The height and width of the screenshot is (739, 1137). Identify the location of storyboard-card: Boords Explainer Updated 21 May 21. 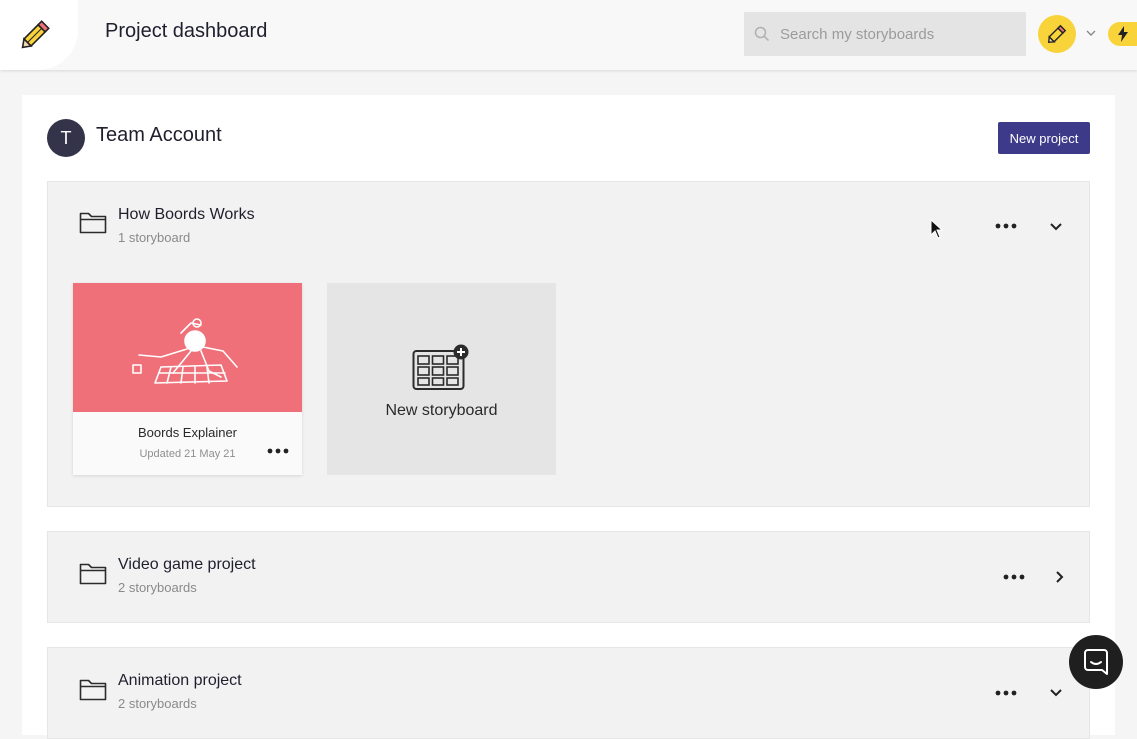
(187, 379).